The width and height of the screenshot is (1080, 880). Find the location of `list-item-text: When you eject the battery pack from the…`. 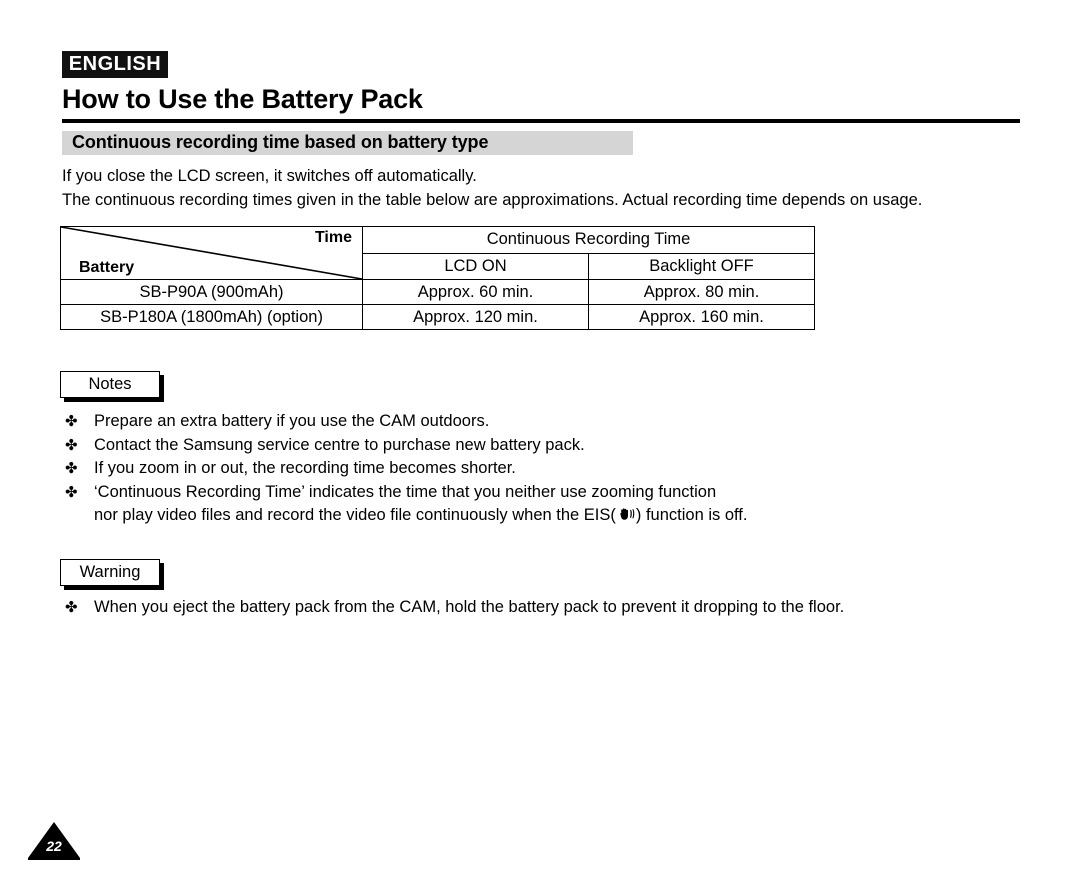

list-item-text: When you eject the battery pack from the… is located at coordinates (469, 607).